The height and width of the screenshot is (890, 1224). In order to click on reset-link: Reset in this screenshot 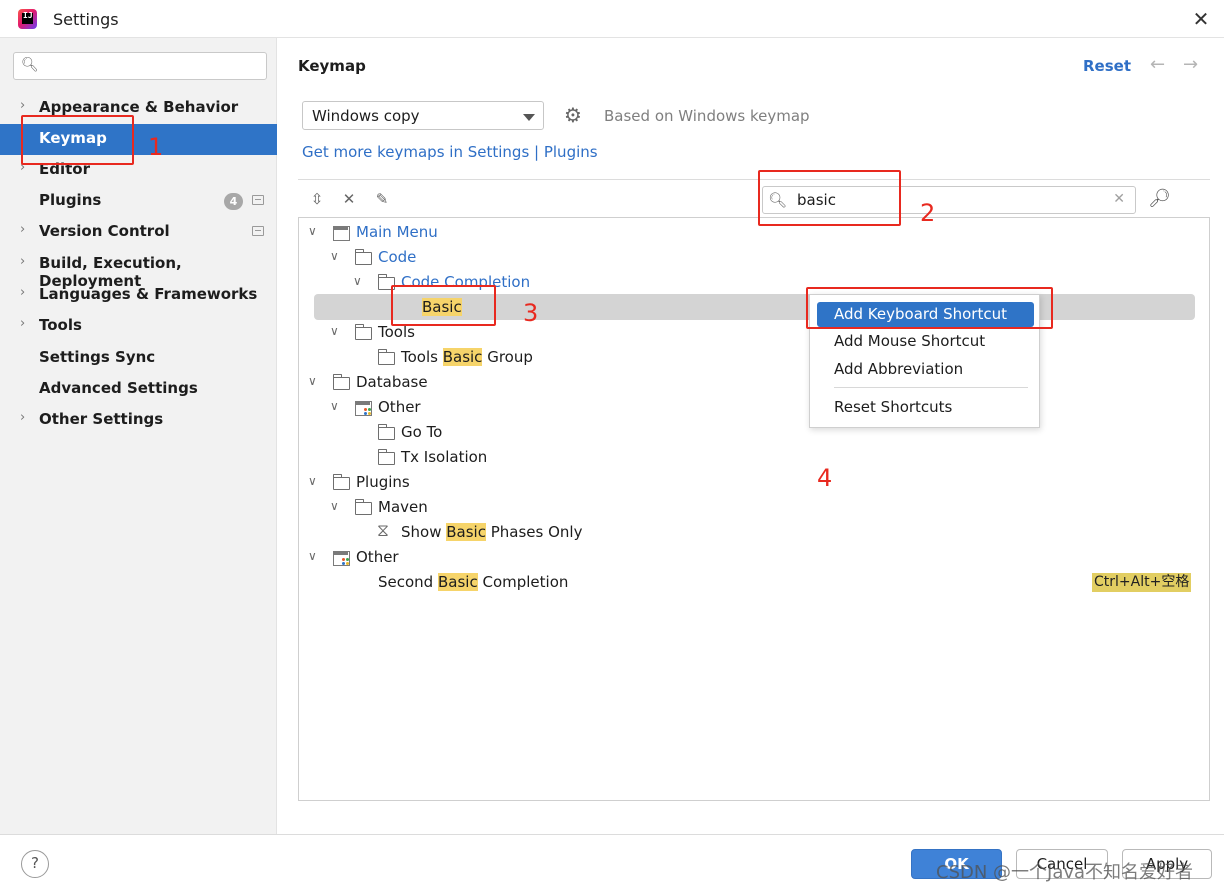, I will do `click(1107, 66)`.